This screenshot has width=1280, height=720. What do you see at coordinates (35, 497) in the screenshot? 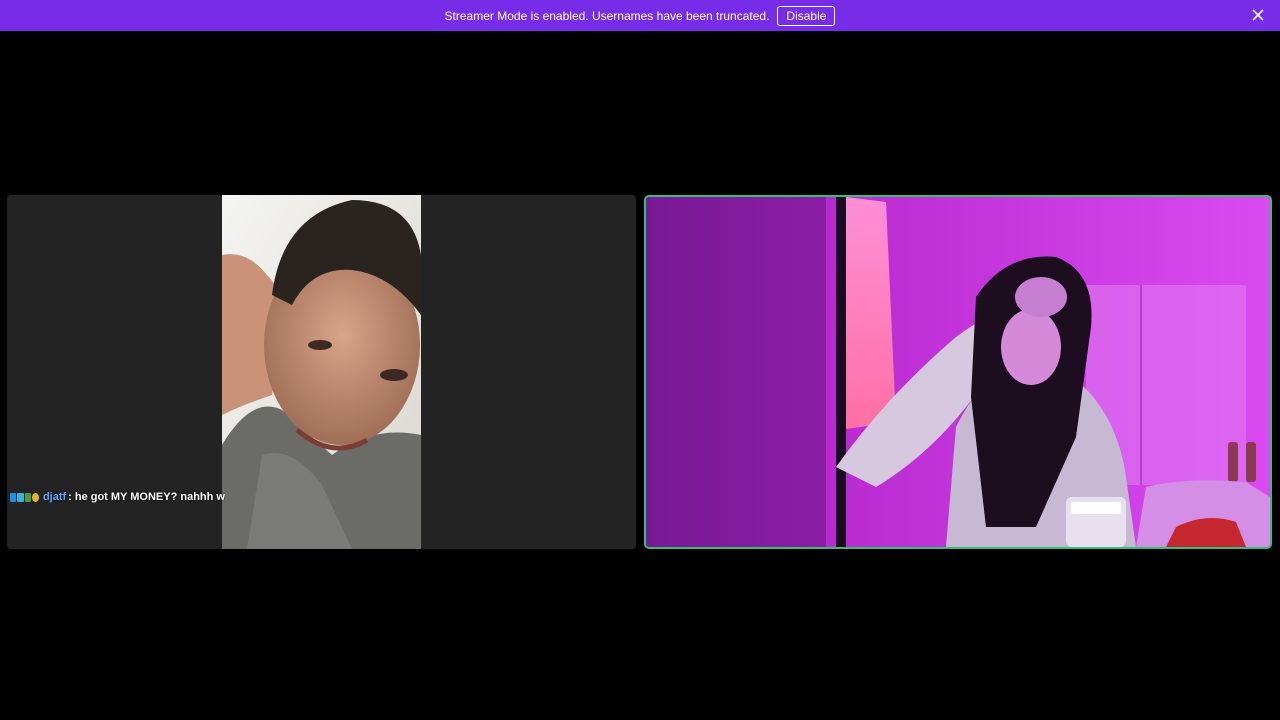
I see `coin-badge-icon` at bounding box center [35, 497].